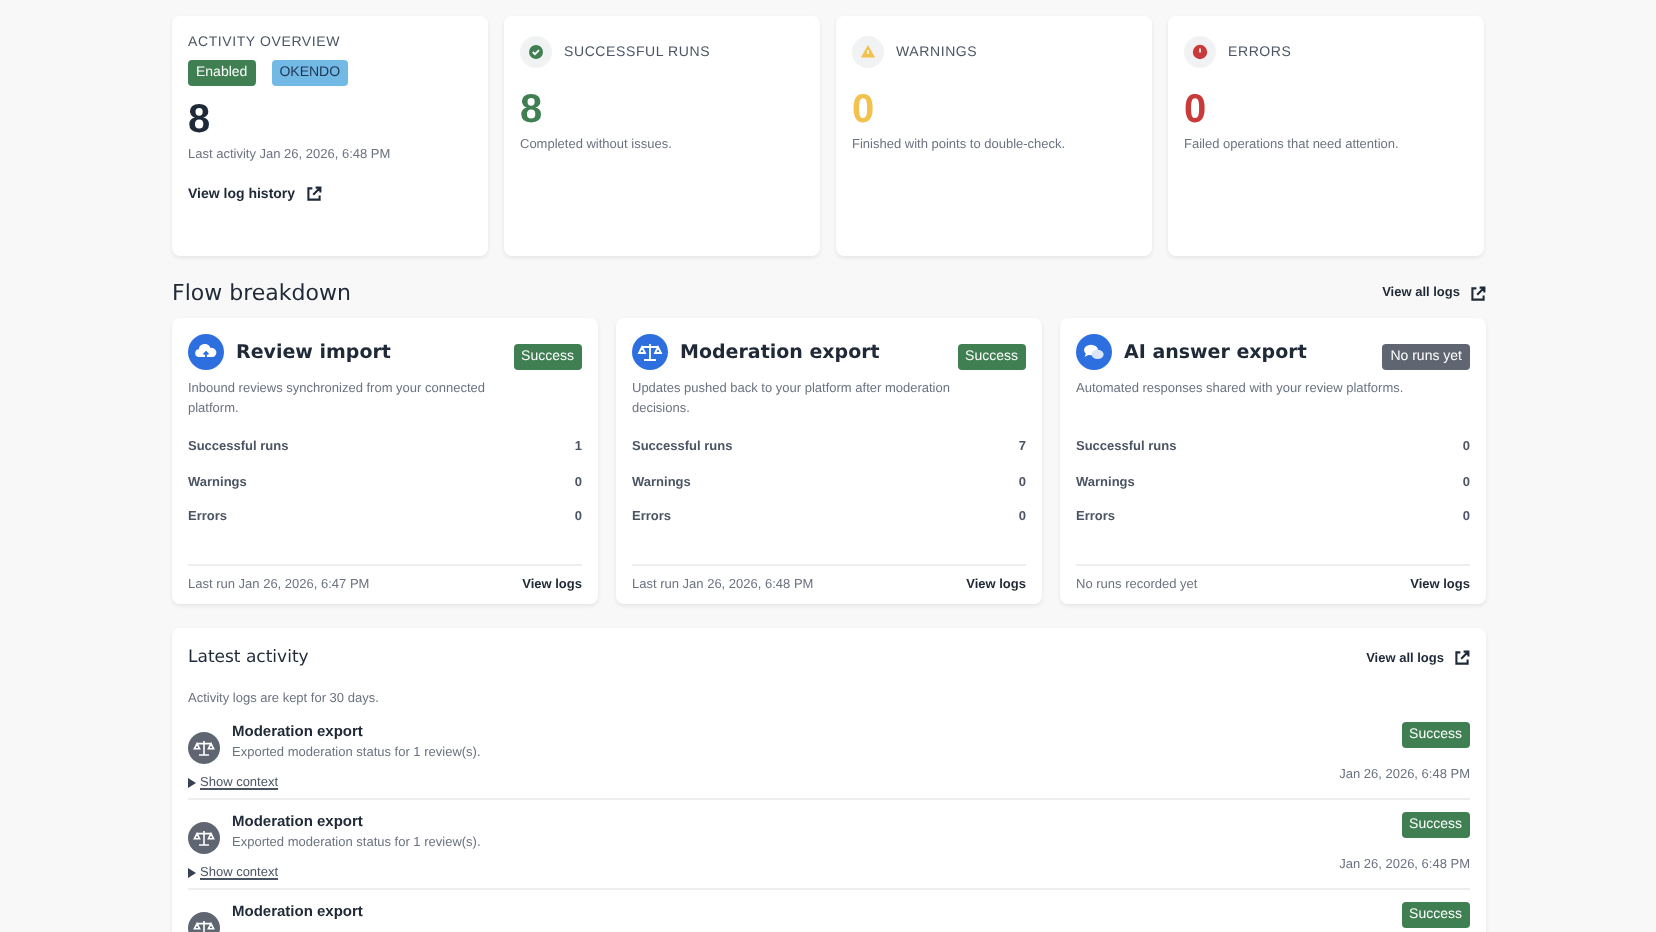 The width and height of the screenshot is (1656, 932). Describe the element at coordinates (781, 352) in the screenshot. I see `flow-title: Moderation export` at that location.